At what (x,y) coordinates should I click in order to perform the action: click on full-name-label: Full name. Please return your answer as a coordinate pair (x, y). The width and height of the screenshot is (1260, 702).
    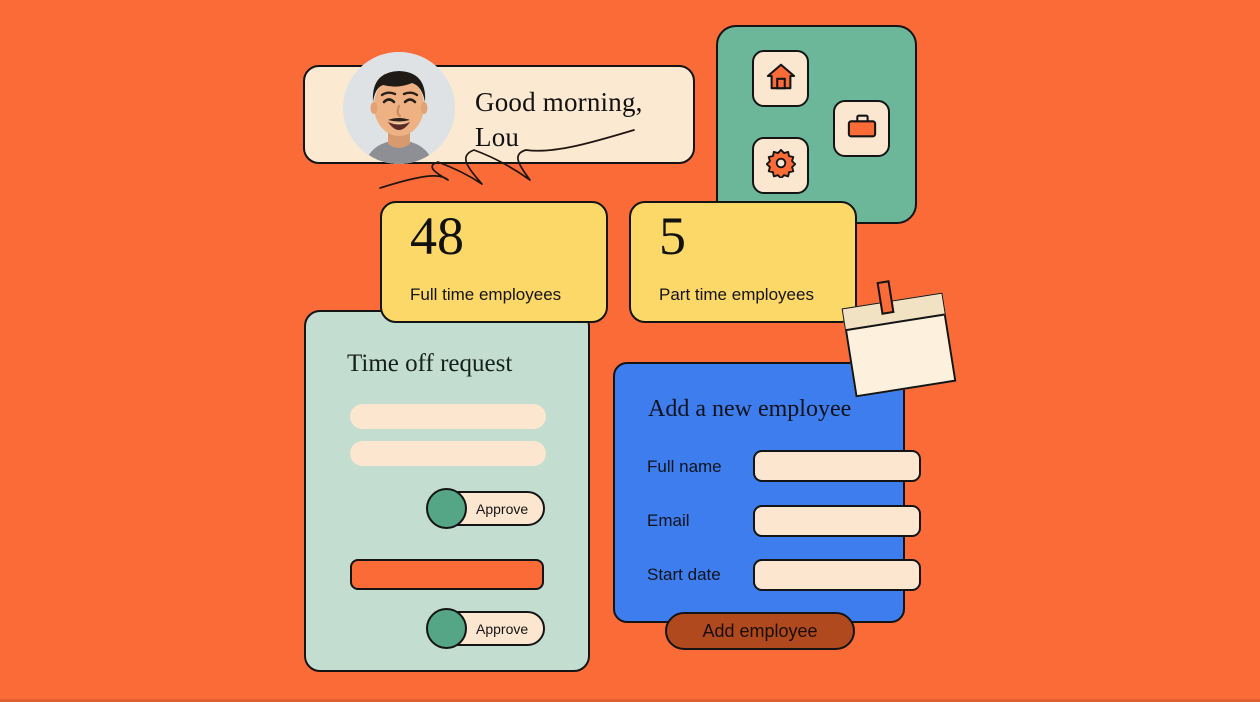
    Looking at the image, I should click on (684, 466).